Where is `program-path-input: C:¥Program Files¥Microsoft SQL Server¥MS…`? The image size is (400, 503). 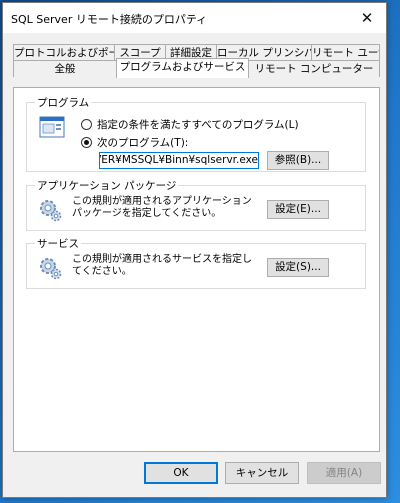 program-path-input: C:¥Program Files¥Microsoft SQL Server¥MS… is located at coordinates (179, 160).